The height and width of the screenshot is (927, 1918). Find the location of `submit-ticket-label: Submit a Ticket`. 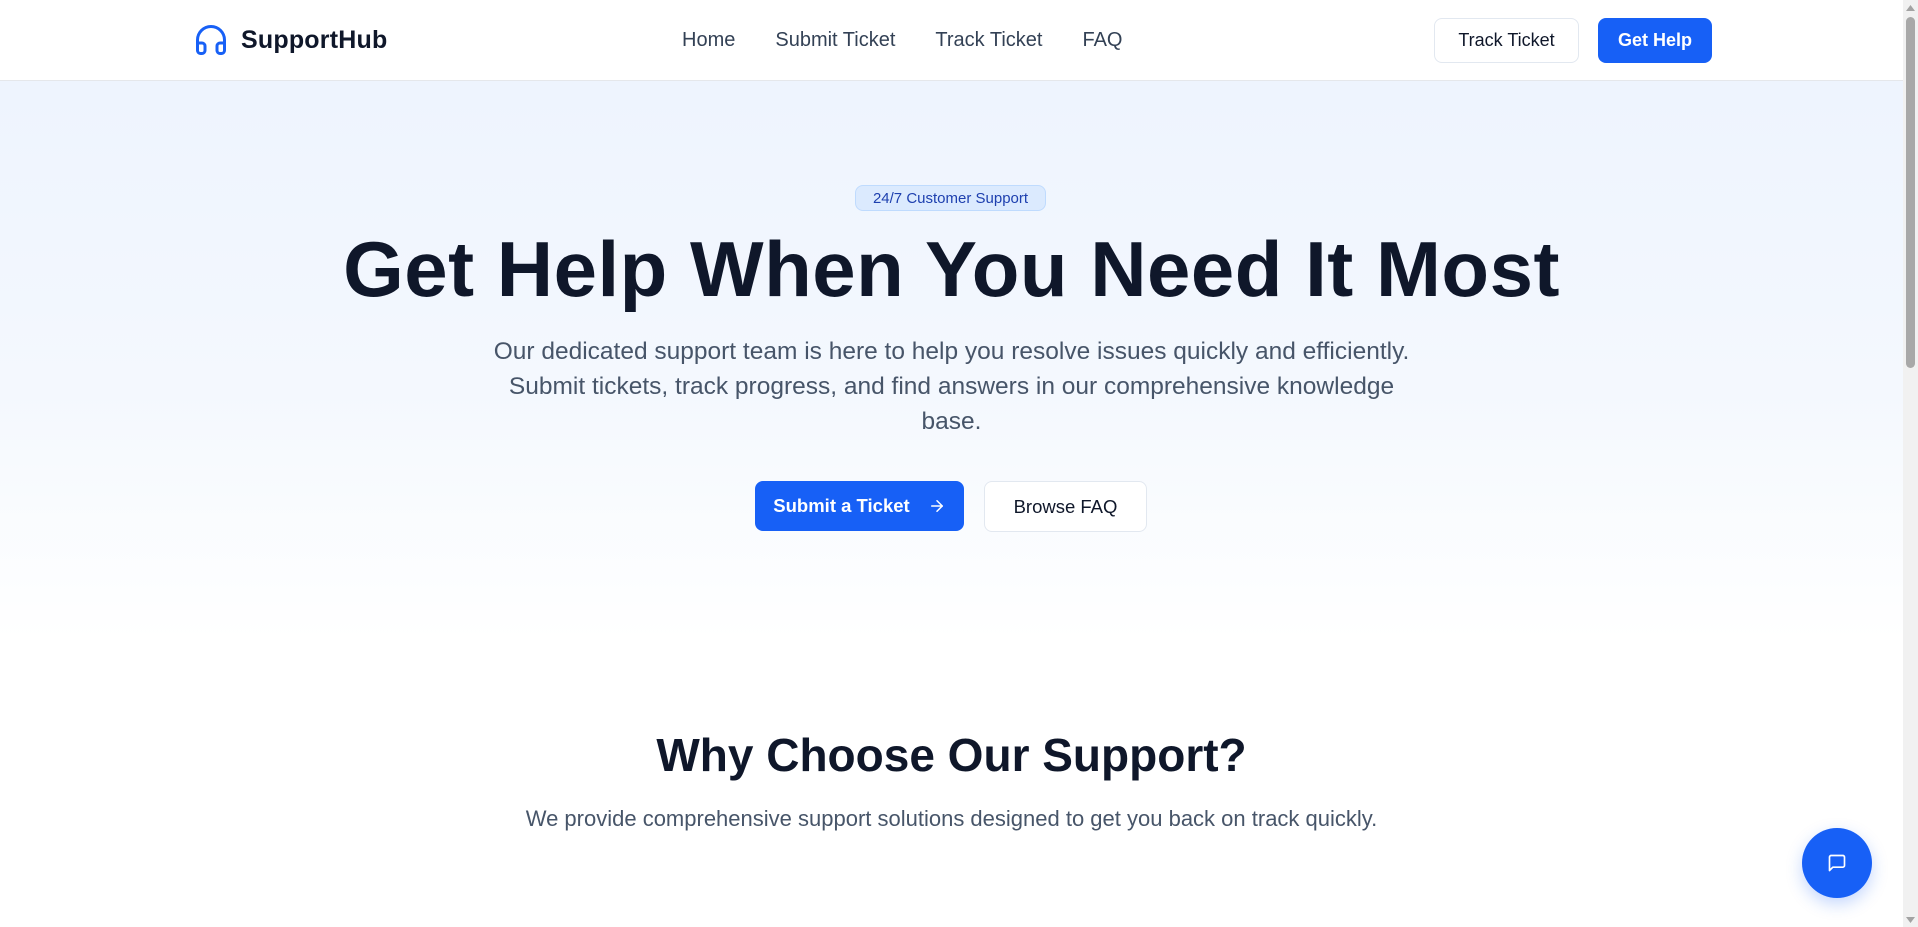

submit-ticket-label: Submit a Ticket is located at coordinates (841, 505).